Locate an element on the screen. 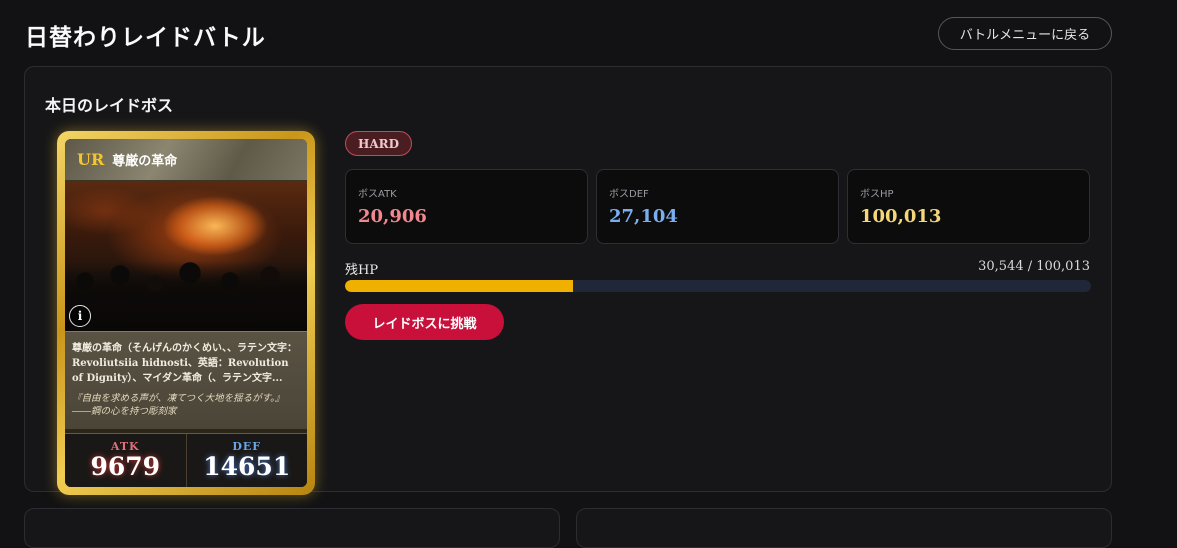  card-def-stat: DEF 14651 is located at coordinates (246, 460).